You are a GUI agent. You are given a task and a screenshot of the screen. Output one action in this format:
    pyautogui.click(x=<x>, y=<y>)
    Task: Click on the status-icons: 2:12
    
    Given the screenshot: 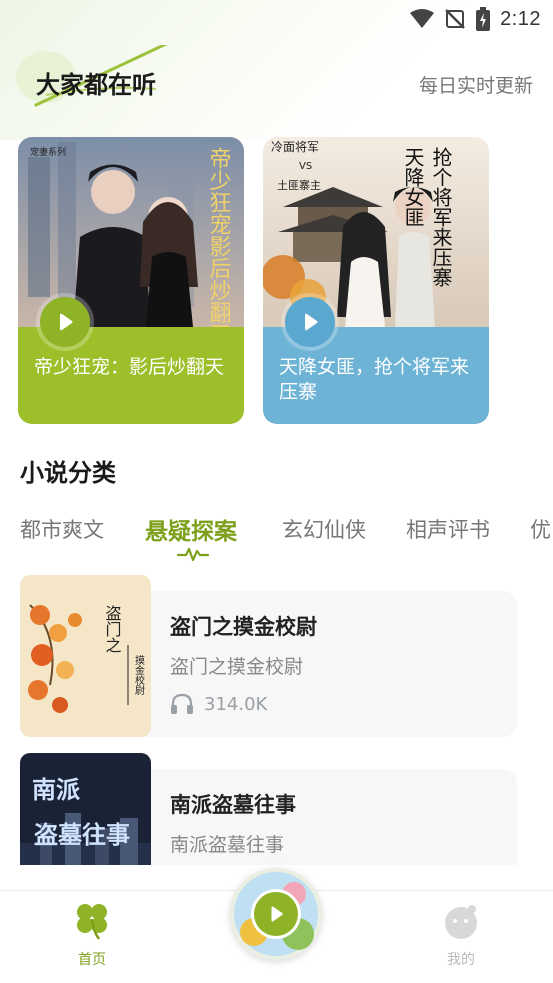 What is the action you would take?
    pyautogui.click(x=475, y=19)
    